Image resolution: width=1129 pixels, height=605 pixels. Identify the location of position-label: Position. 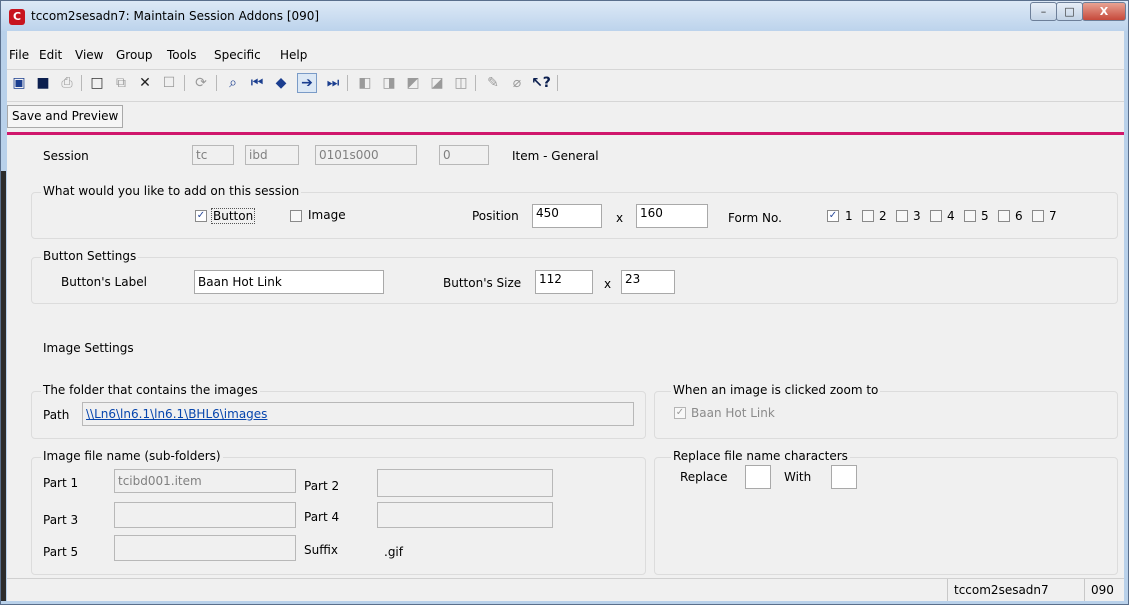
(495, 216).